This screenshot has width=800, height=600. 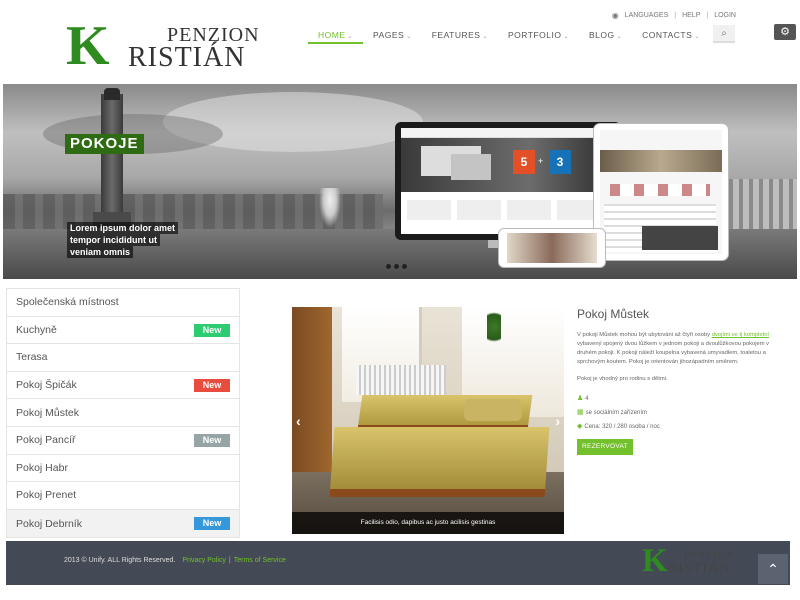 I want to click on bath-icon: ▦, so click(x=580, y=412).